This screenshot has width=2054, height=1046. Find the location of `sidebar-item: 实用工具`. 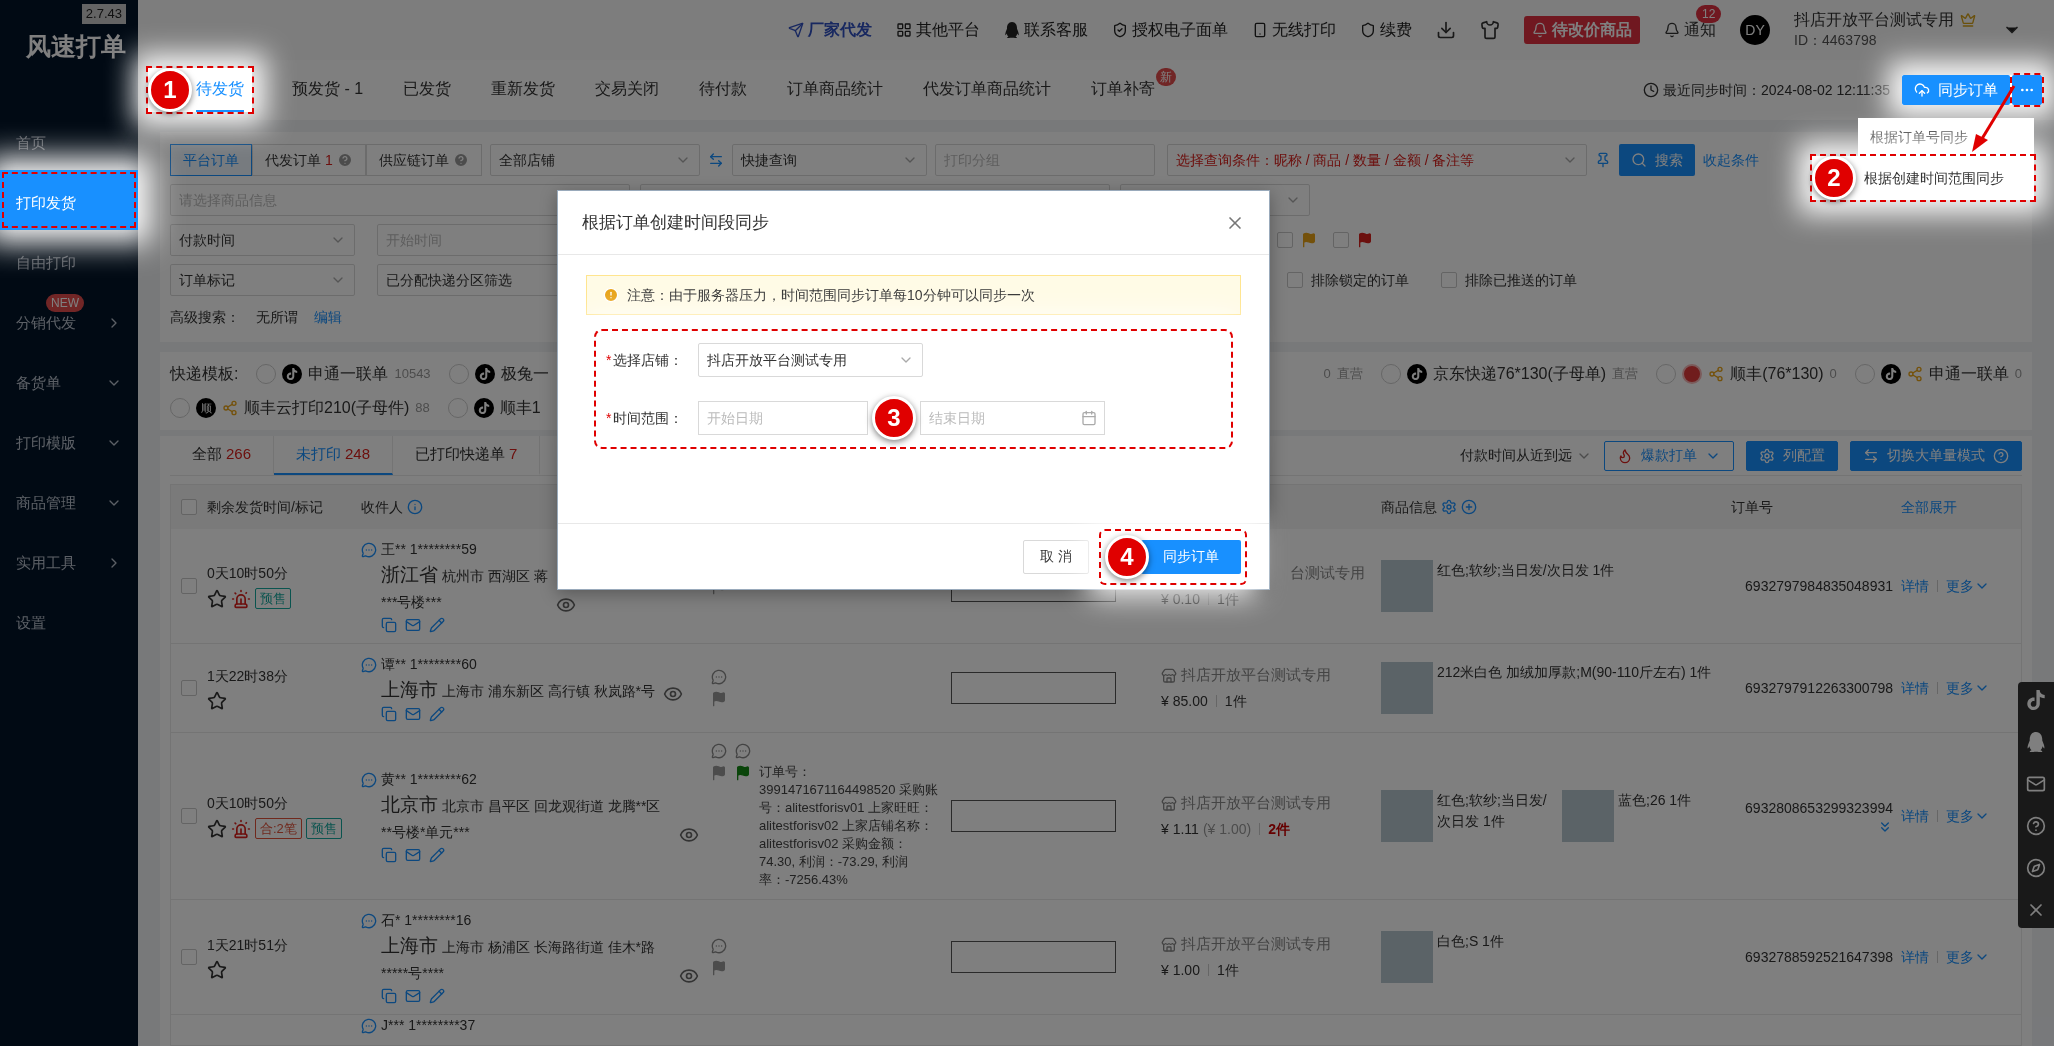

sidebar-item: 实用工具 is located at coordinates (69, 563).